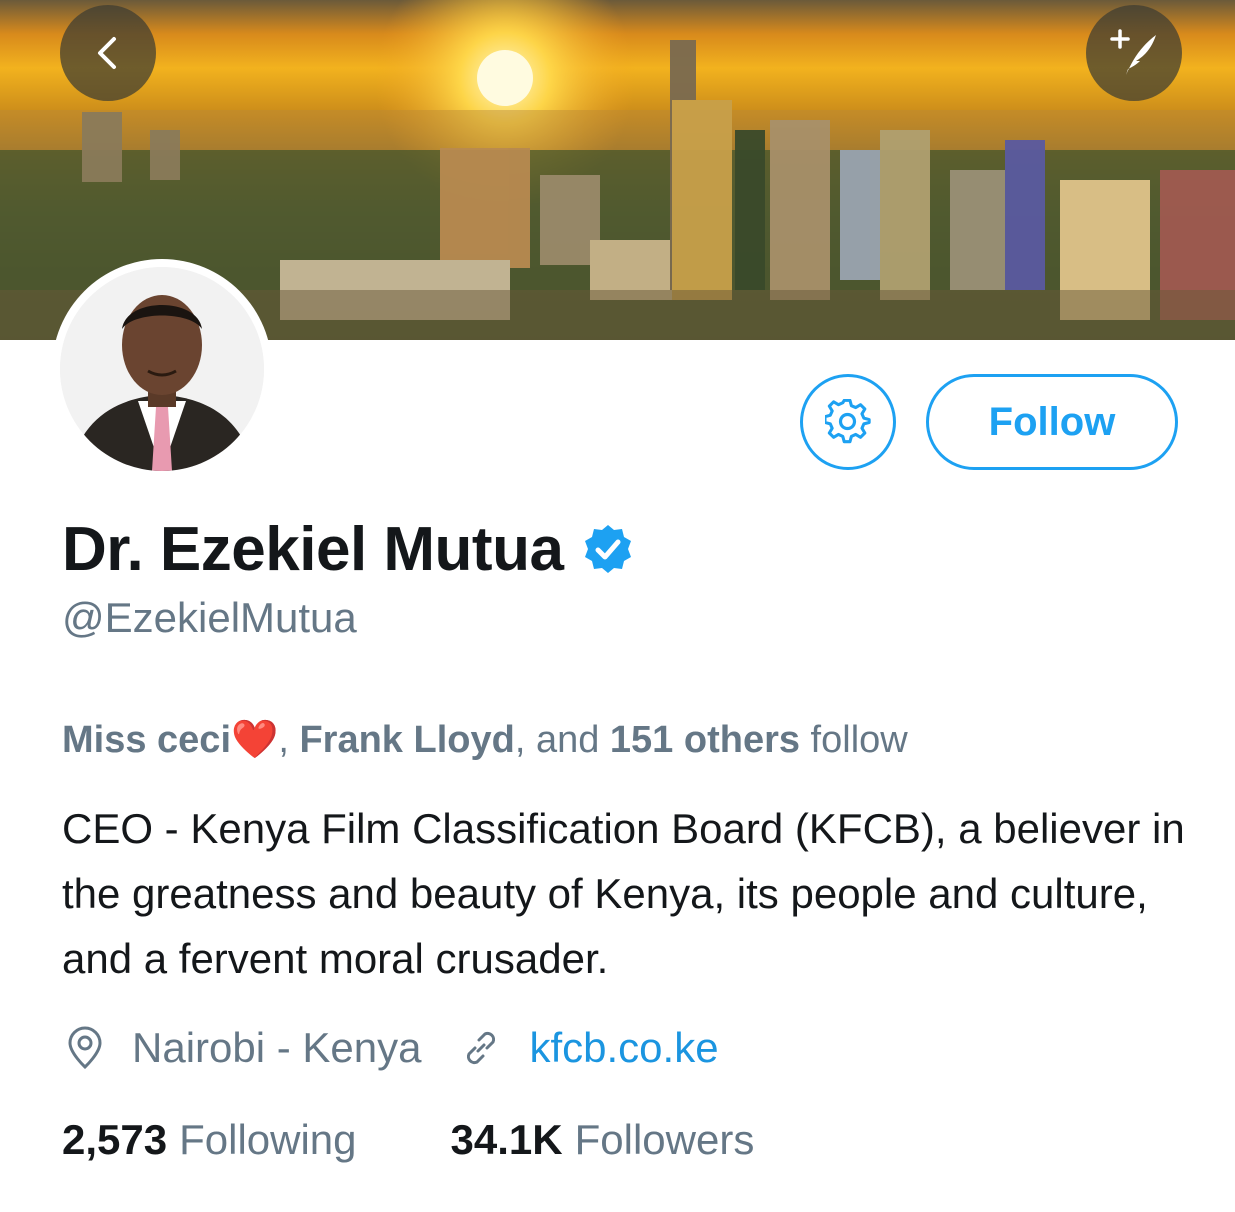  Describe the element at coordinates (608, 550) in the screenshot. I see `verified-badge-icon` at that location.